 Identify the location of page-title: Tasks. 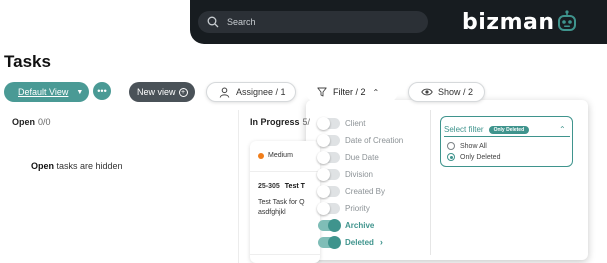
(27, 61).